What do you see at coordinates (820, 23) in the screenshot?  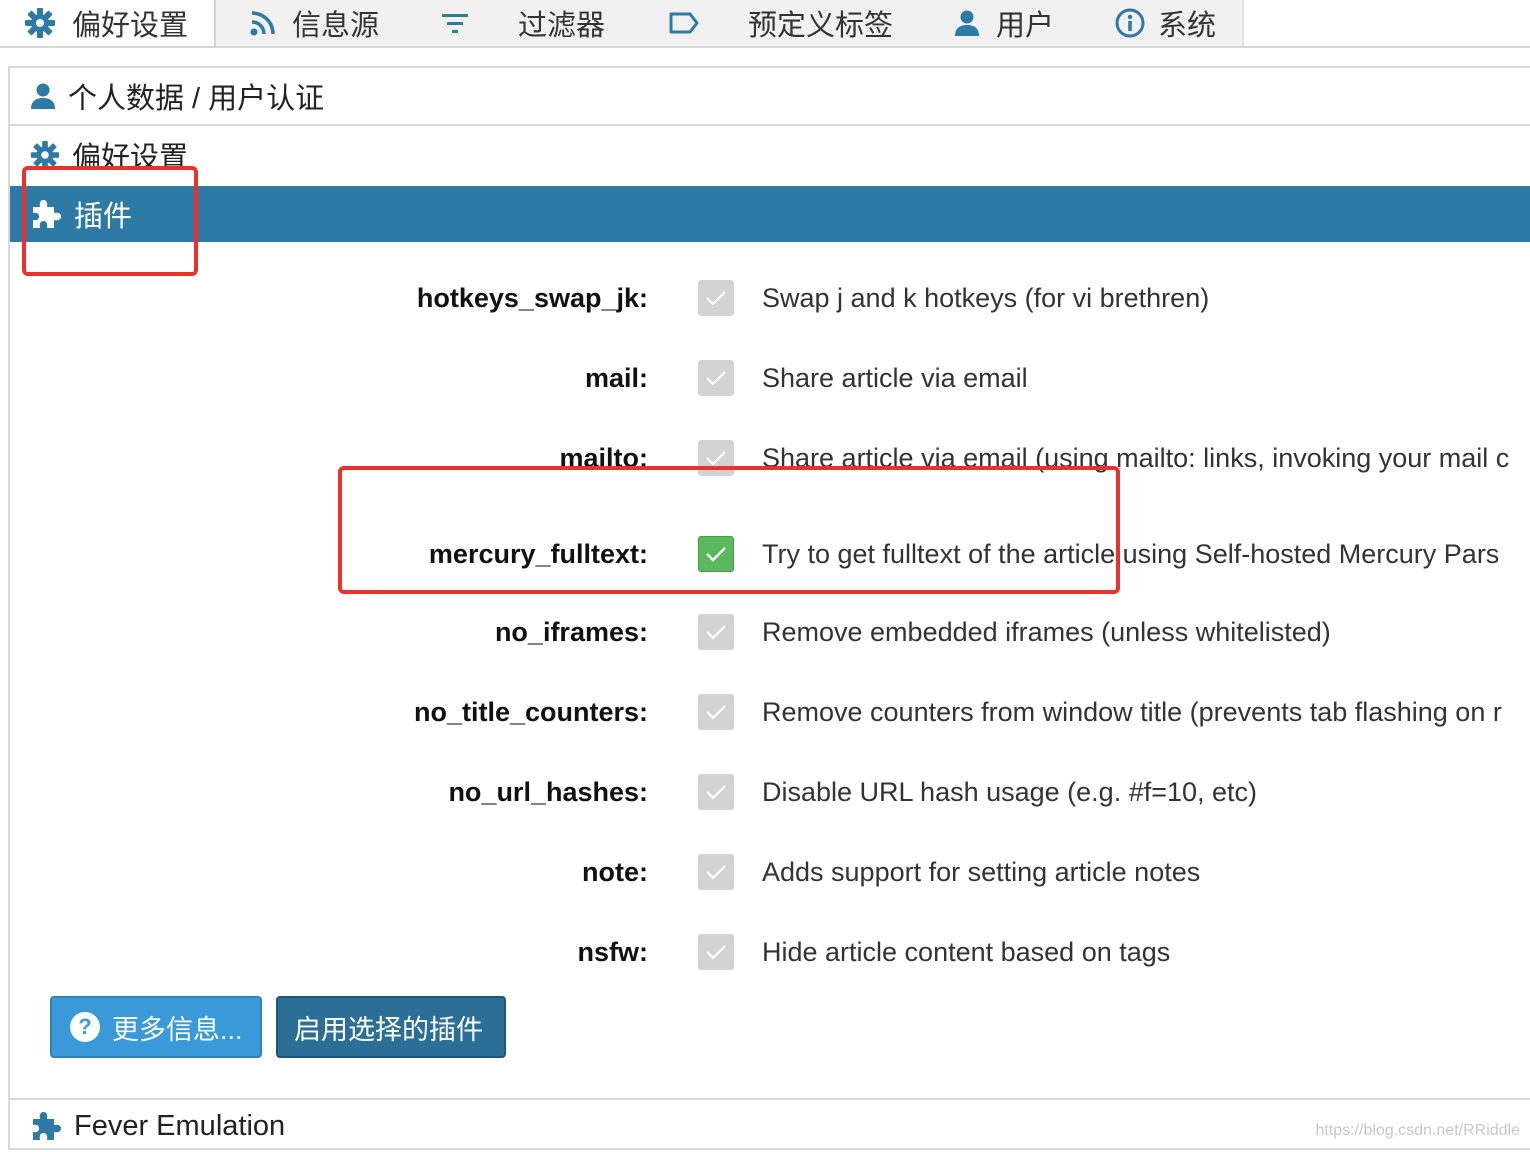 I see `tab-label: 预定义标签` at bounding box center [820, 23].